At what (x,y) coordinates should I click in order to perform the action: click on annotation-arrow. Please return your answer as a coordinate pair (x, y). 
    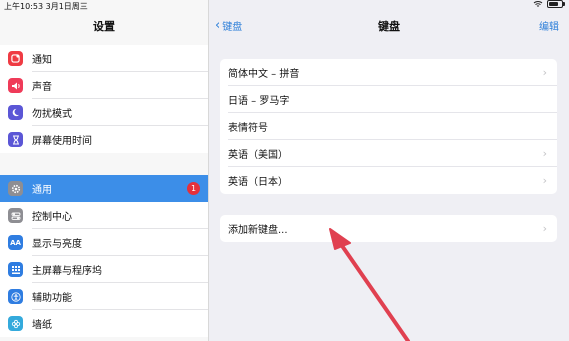
    Looking at the image, I should click on (369, 284).